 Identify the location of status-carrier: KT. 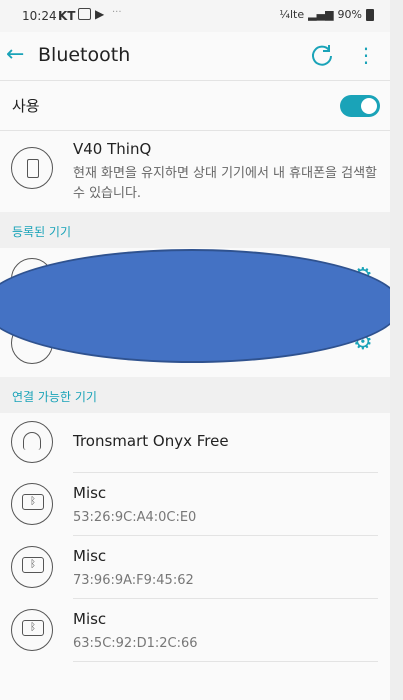
(67, 16).